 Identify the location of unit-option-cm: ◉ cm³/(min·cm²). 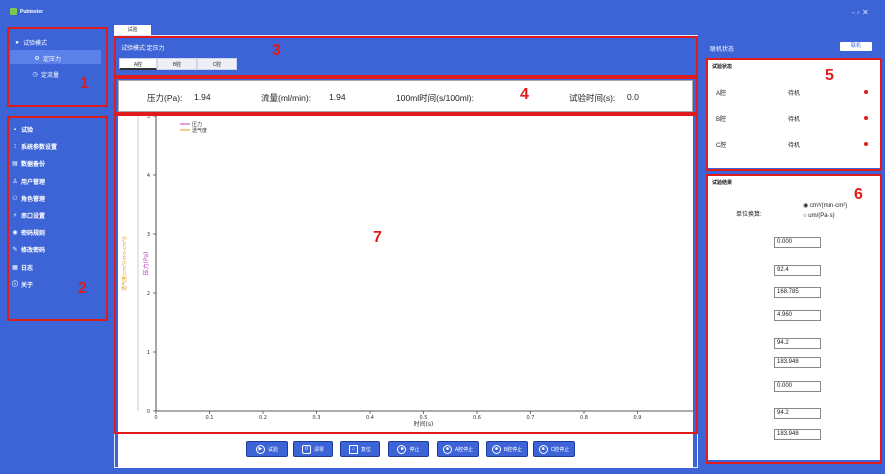
(825, 205).